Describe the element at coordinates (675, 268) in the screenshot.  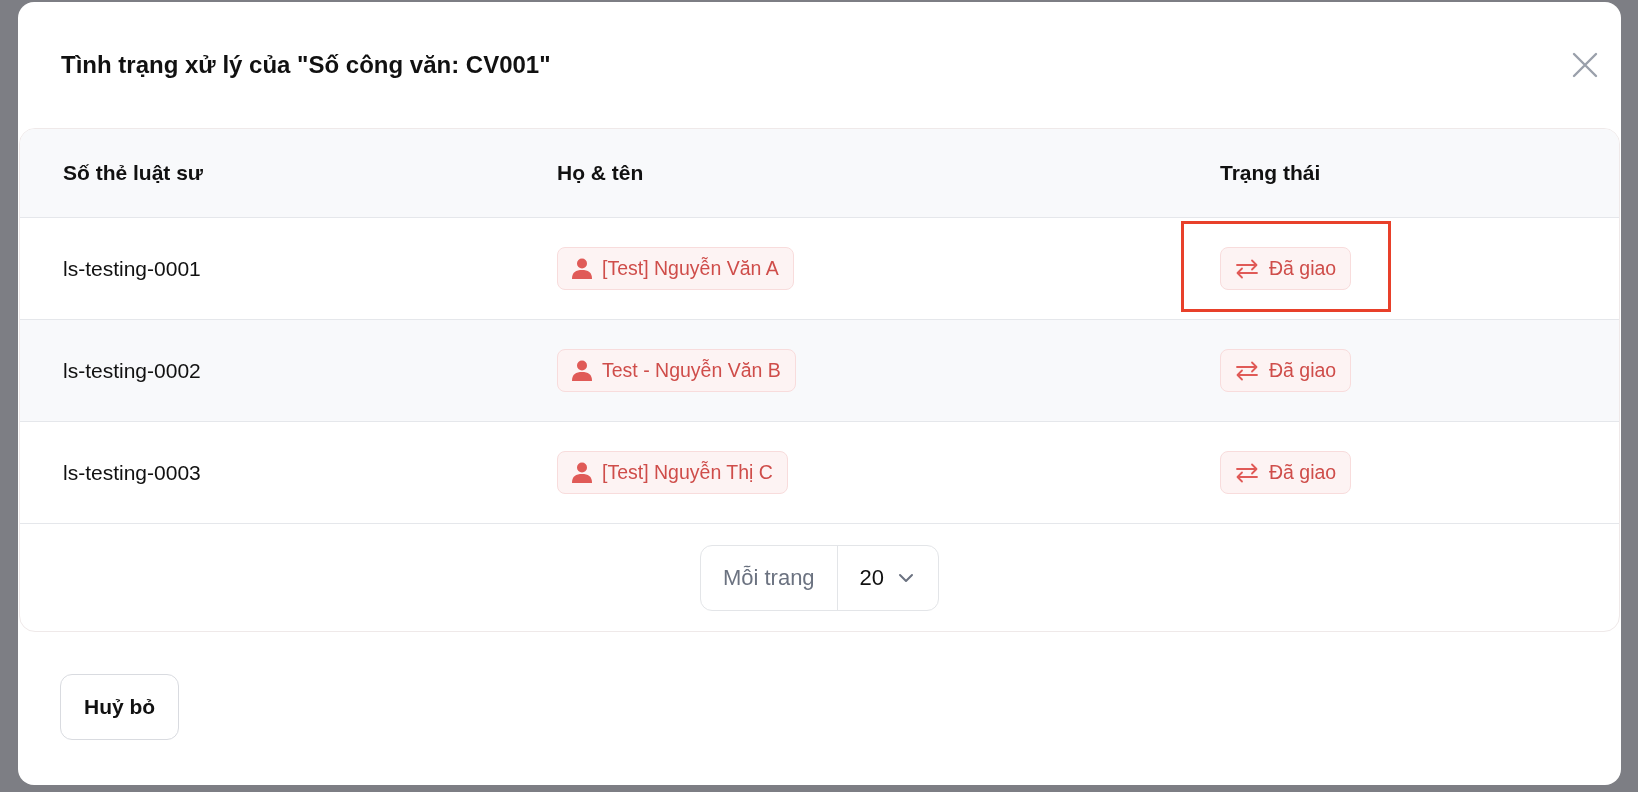
I see `person-tag: [Test] Nguyễn Văn A` at that location.